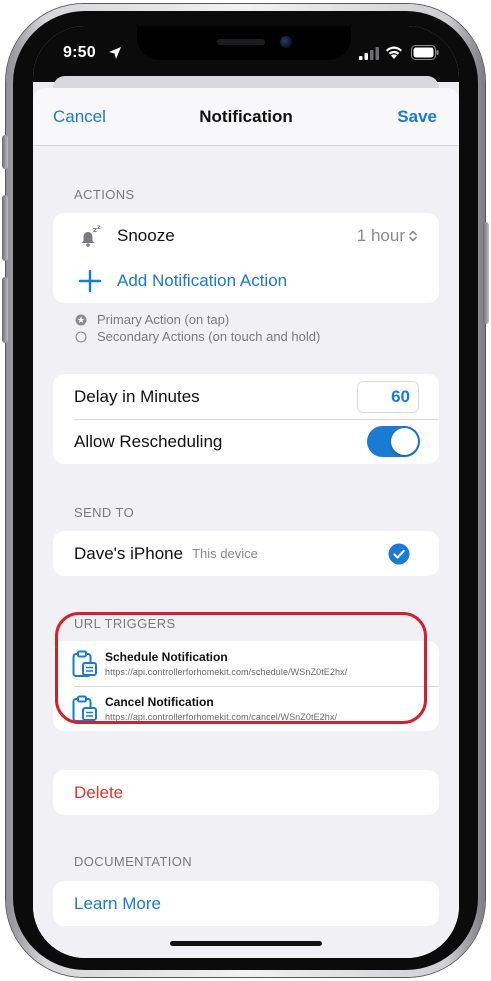  What do you see at coordinates (129, 553) in the screenshot?
I see `device-name: Dave's iPhone` at bounding box center [129, 553].